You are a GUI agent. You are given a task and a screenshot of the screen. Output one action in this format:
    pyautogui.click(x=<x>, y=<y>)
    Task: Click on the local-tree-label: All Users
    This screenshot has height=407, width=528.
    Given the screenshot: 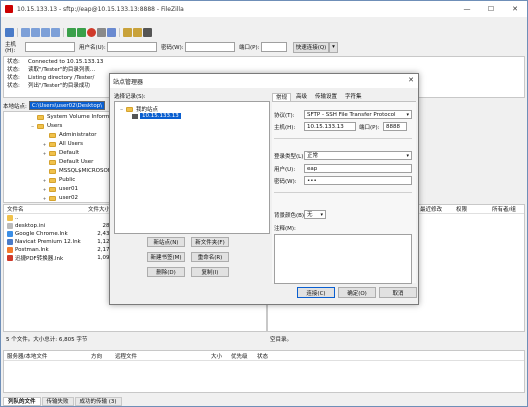 What is the action you would take?
    pyautogui.click(x=71, y=144)
    